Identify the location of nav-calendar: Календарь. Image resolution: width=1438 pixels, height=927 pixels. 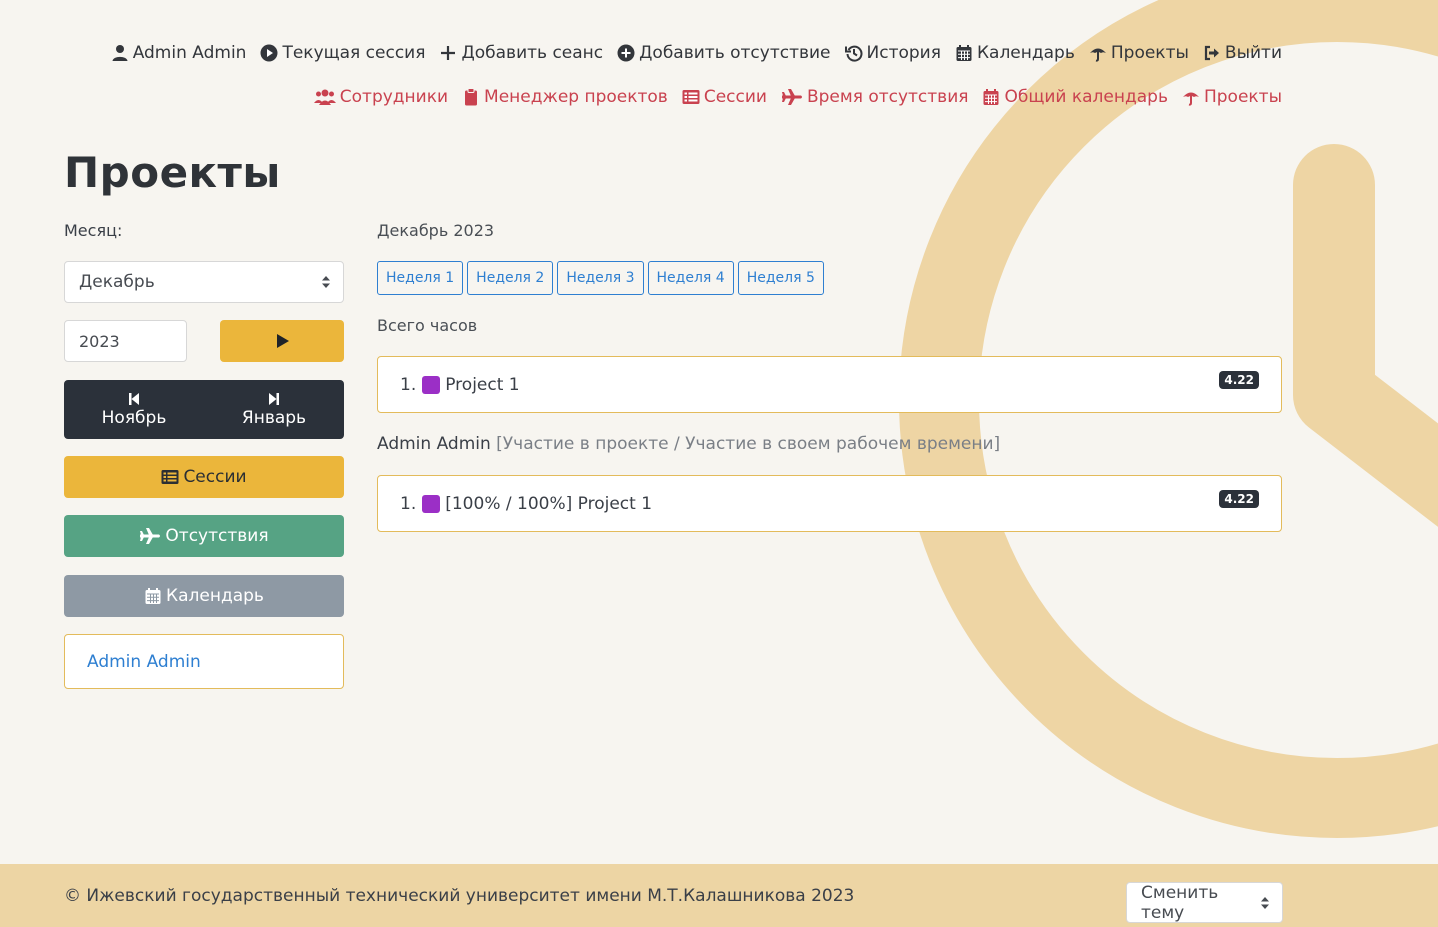
(1015, 53).